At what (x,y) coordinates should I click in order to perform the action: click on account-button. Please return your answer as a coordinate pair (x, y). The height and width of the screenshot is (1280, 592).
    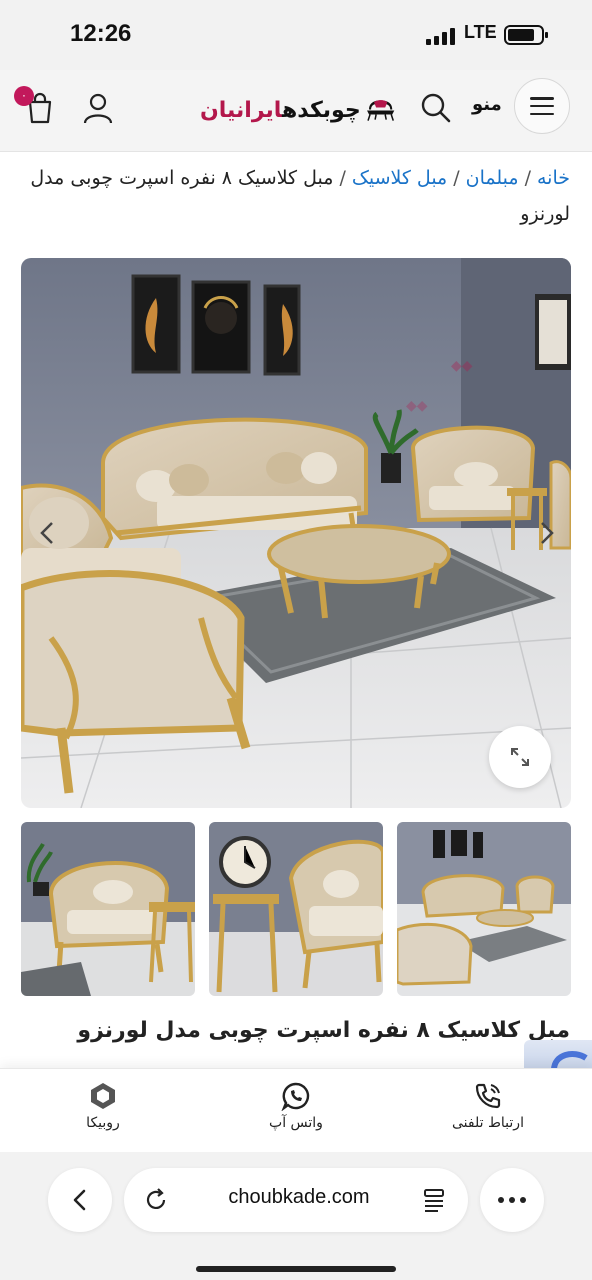
    Looking at the image, I should click on (98, 108).